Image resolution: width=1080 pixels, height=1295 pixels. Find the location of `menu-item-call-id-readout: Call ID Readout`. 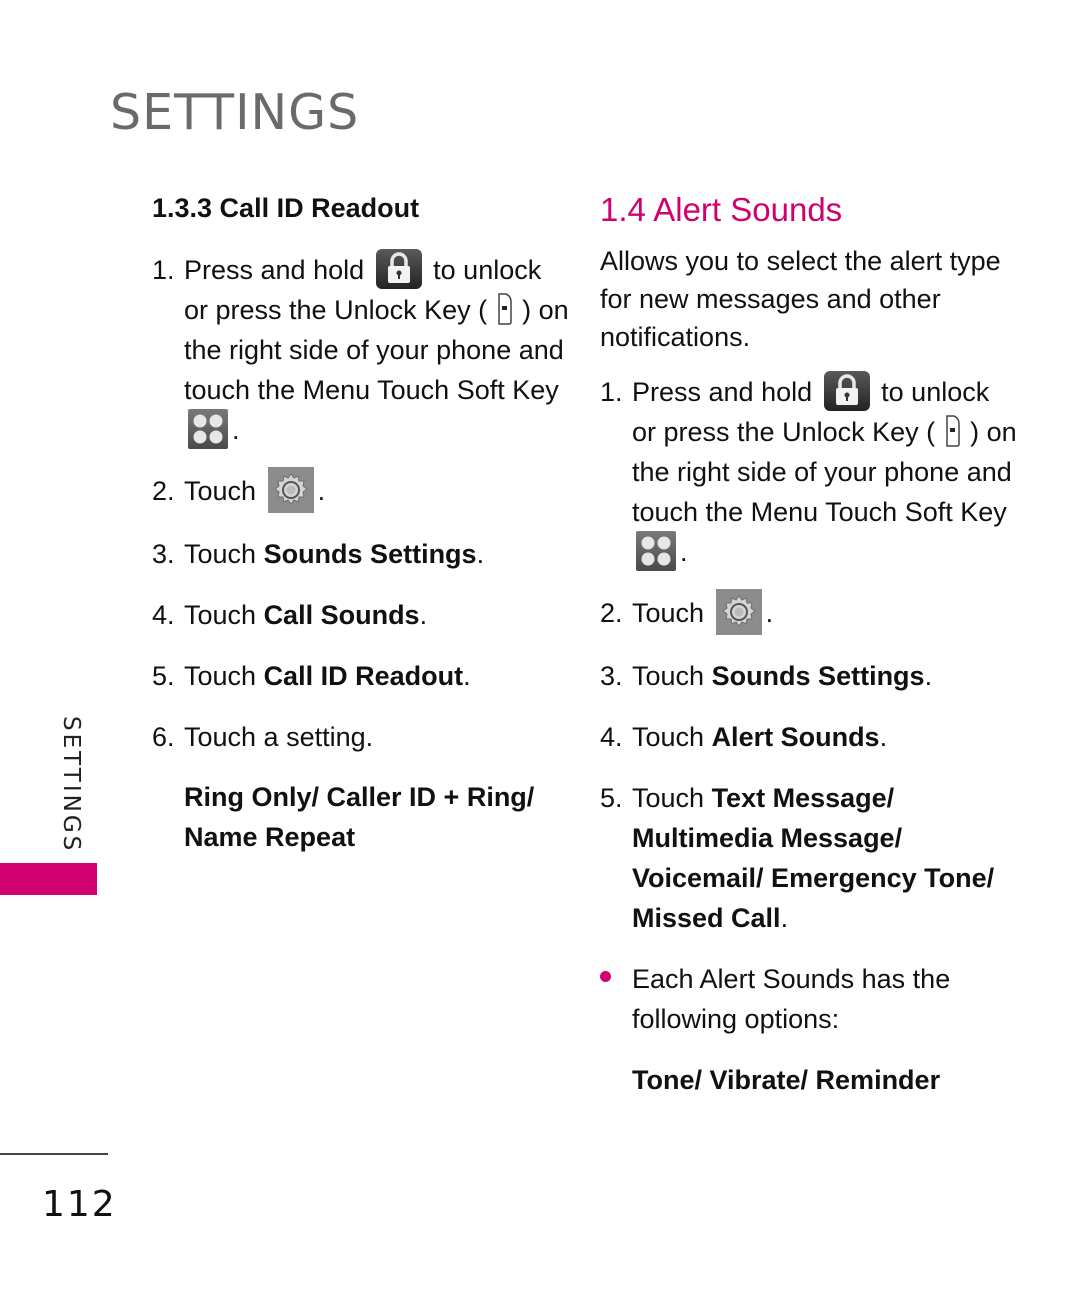

menu-item-call-id-readout: Call ID Readout is located at coordinates (363, 675).